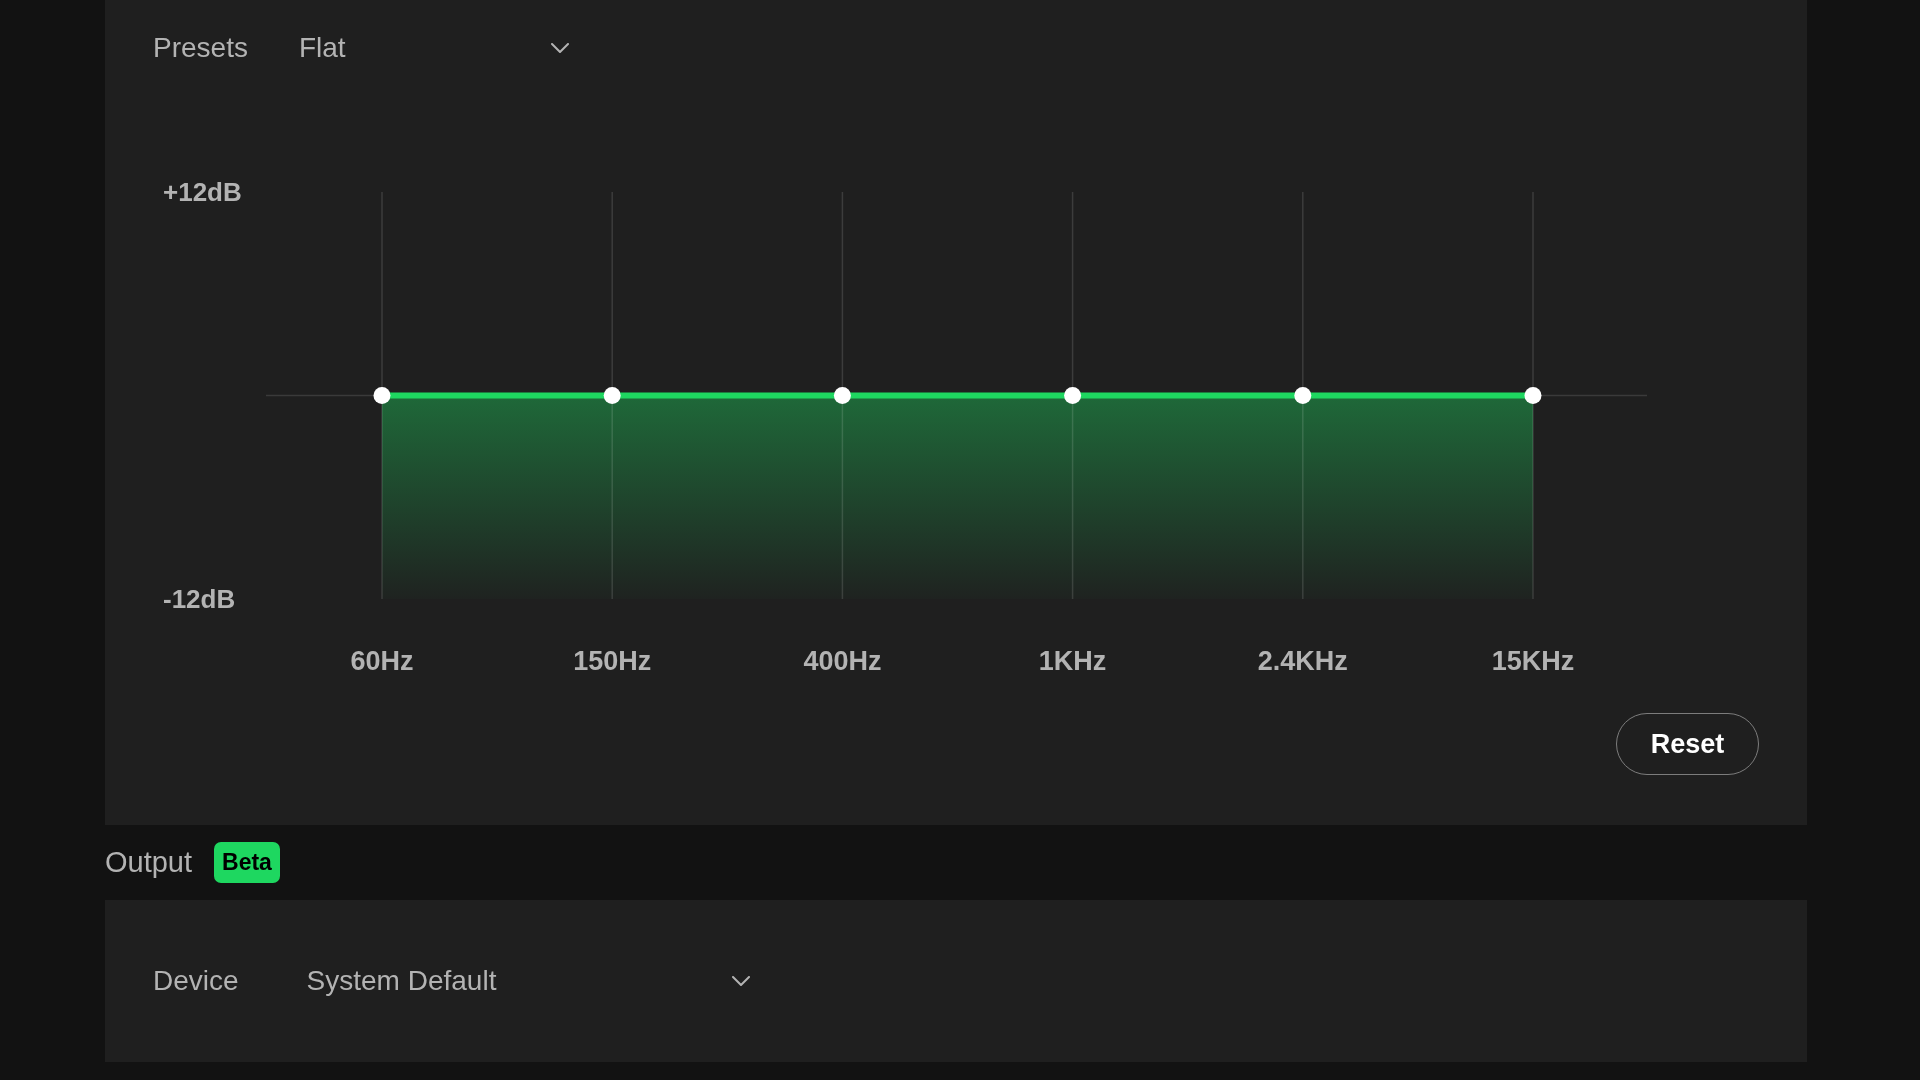 The image size is (1920, 1080). Describe the element at coordinates (612, 661) in the screenshot. I see `x-axis-label: 150Hz` at that location.